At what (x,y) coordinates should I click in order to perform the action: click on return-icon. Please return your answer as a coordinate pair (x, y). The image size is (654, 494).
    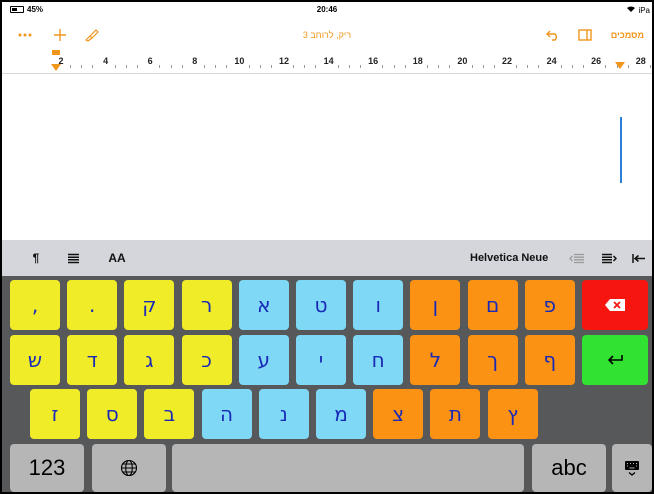
    Looking at the image, I should click on (615, 360).